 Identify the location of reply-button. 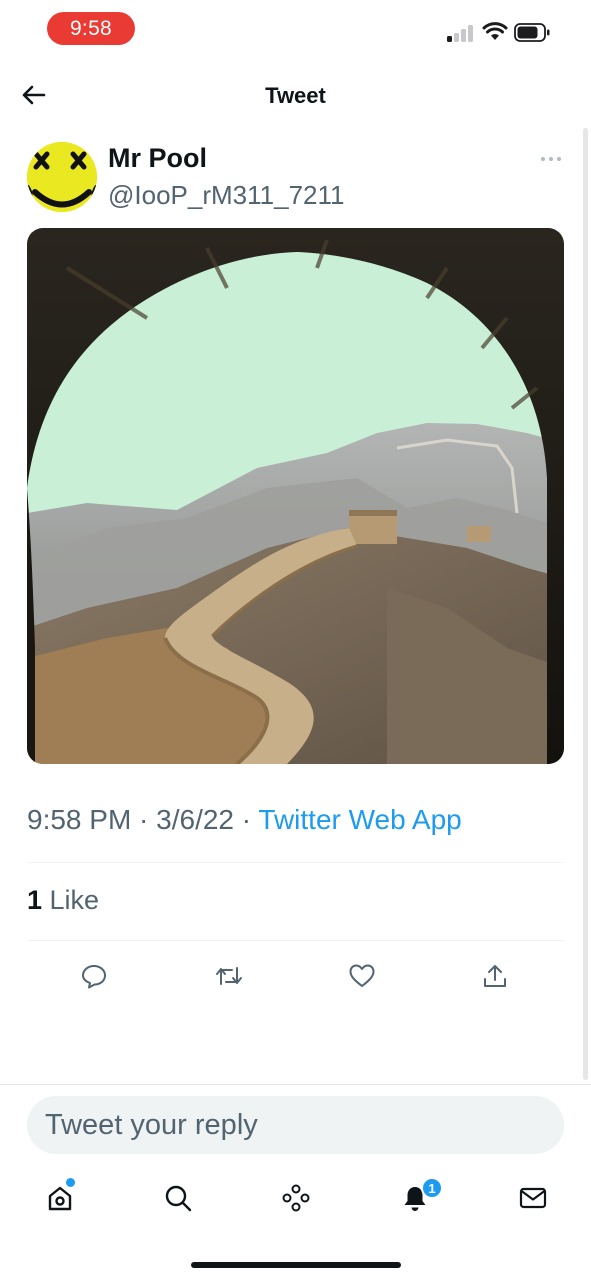
(94, 976).